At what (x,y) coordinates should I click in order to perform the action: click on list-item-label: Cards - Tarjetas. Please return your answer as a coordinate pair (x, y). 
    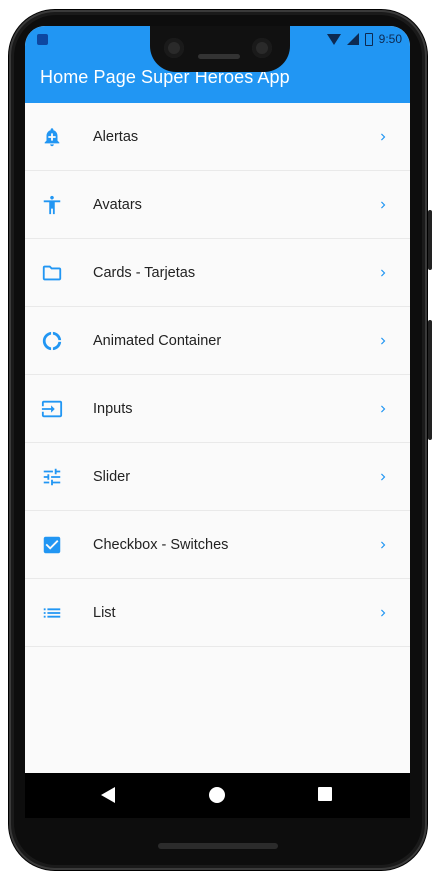
    Looking at the image, I should click on (144, 272).